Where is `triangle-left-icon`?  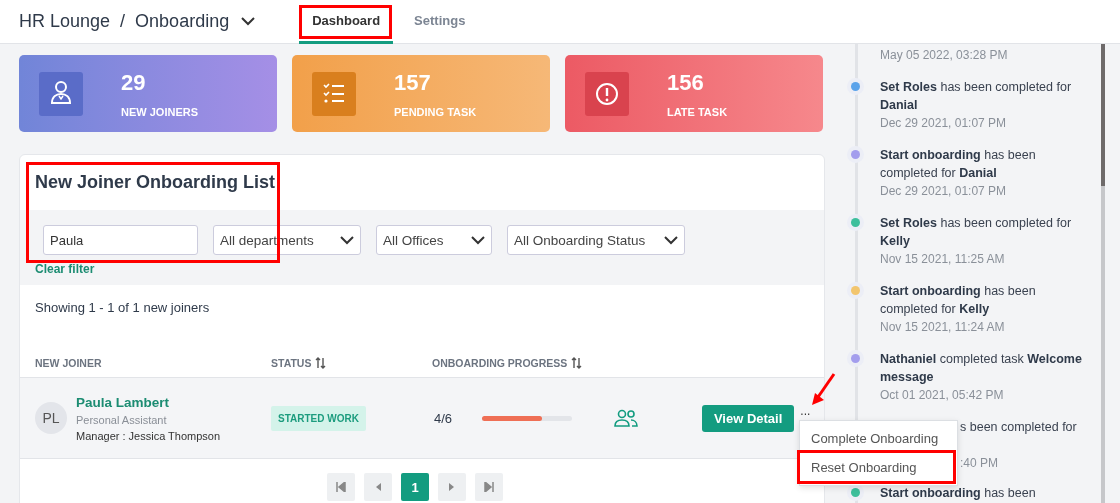 triangle-left-icon is located at coordinates (378, 487).